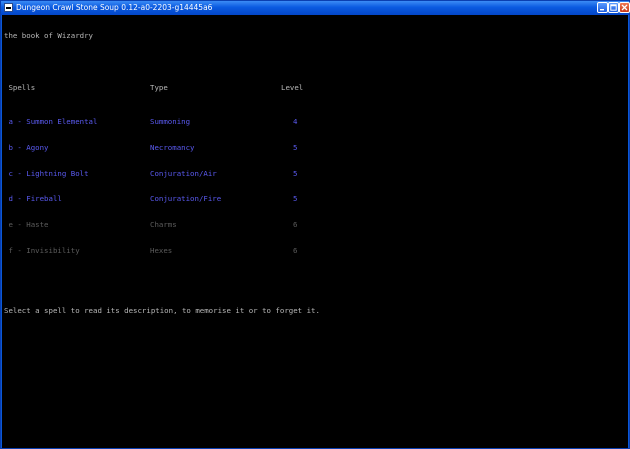 This screenshot has height=449, width=630. I want to click on spell-level: 4, so click(295, 122).